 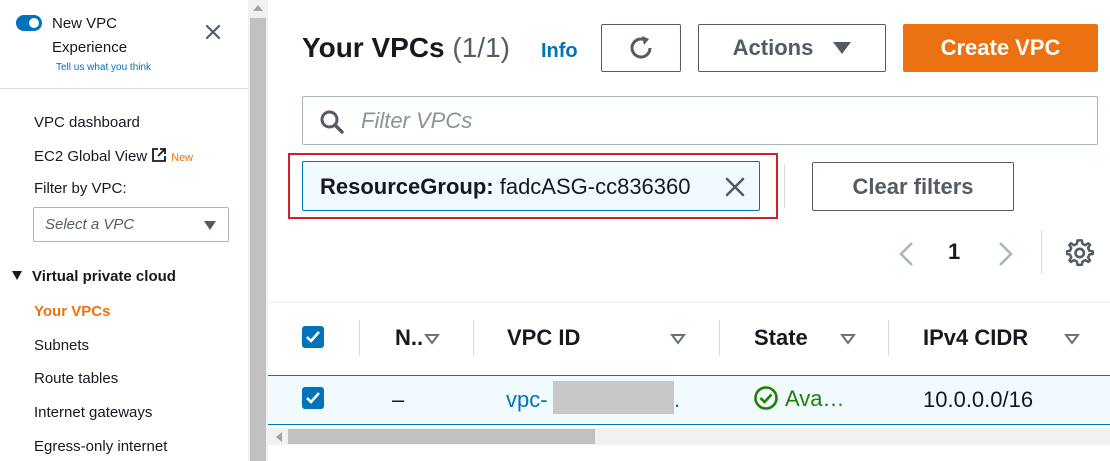 I want to click on section-title: Virtual private cloud, so click(x=104, y=276).